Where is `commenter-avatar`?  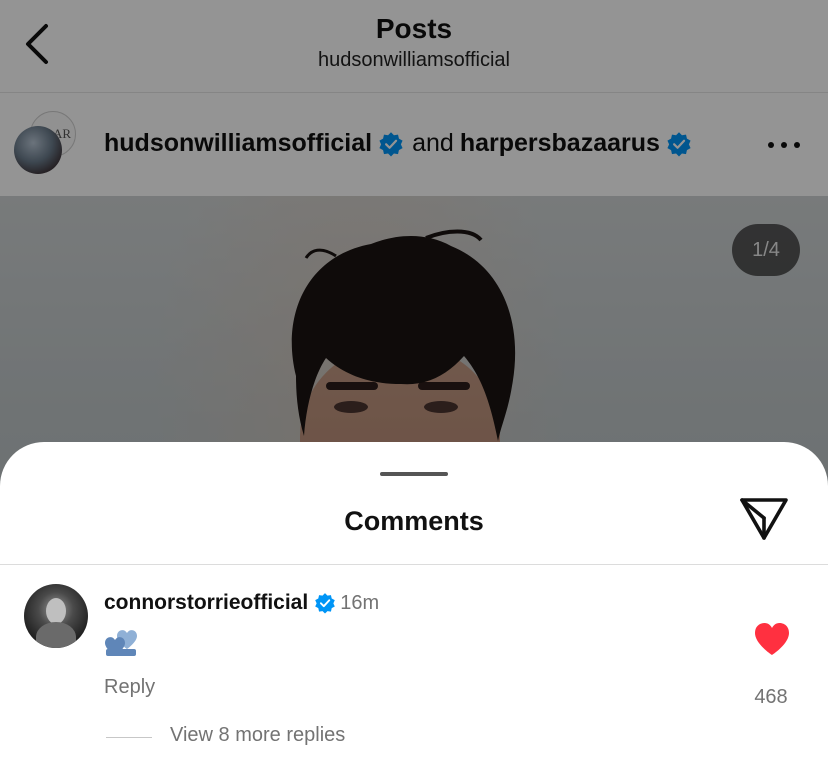 commenter-avatar is located at coordinates (56, 616).